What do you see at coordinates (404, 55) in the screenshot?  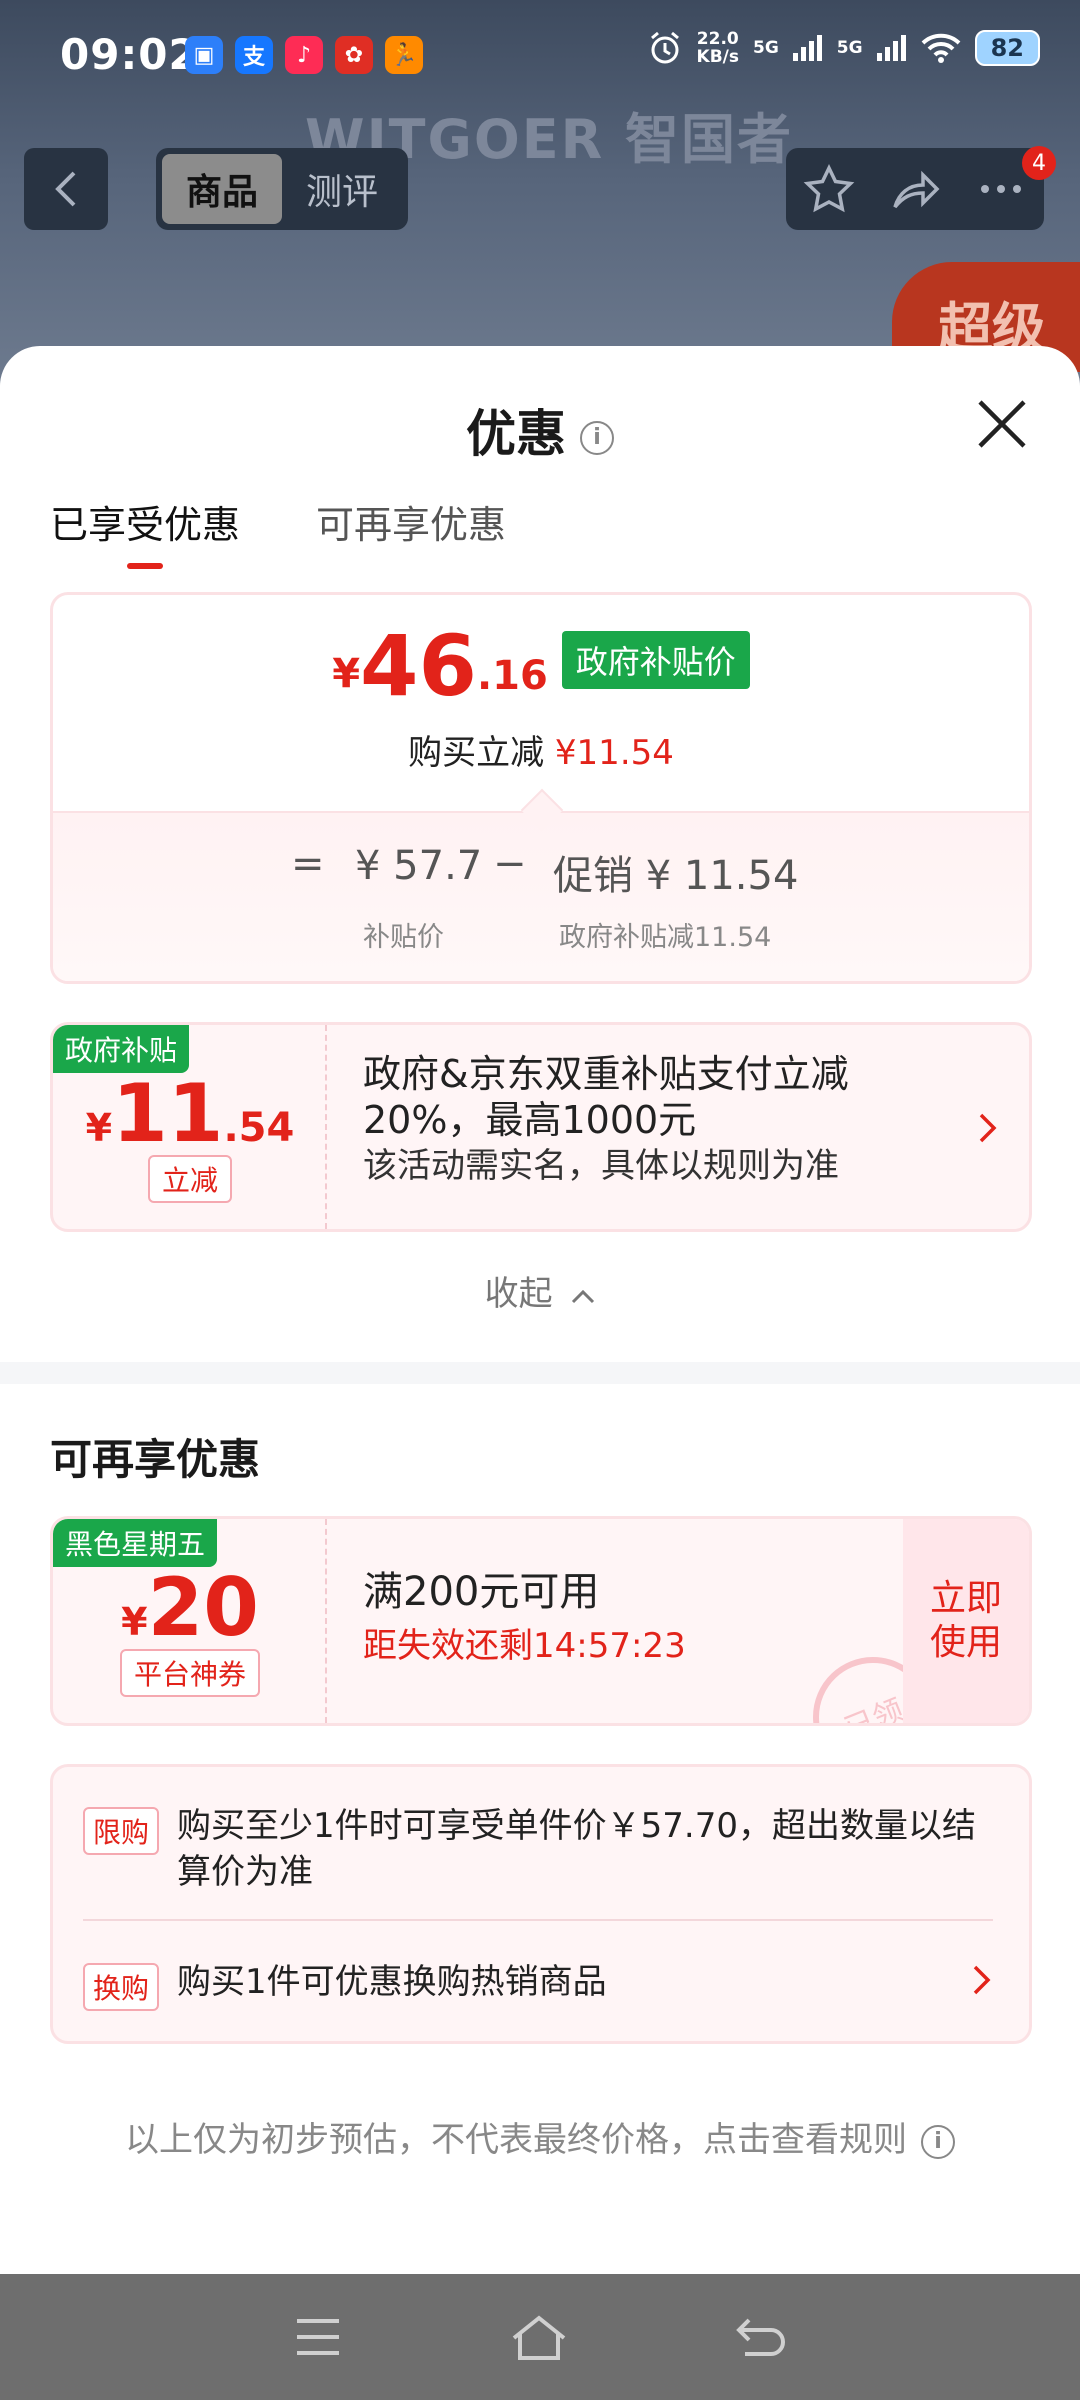 I see `runner-app-icon: 🏃` at bounding box center [404, 55].